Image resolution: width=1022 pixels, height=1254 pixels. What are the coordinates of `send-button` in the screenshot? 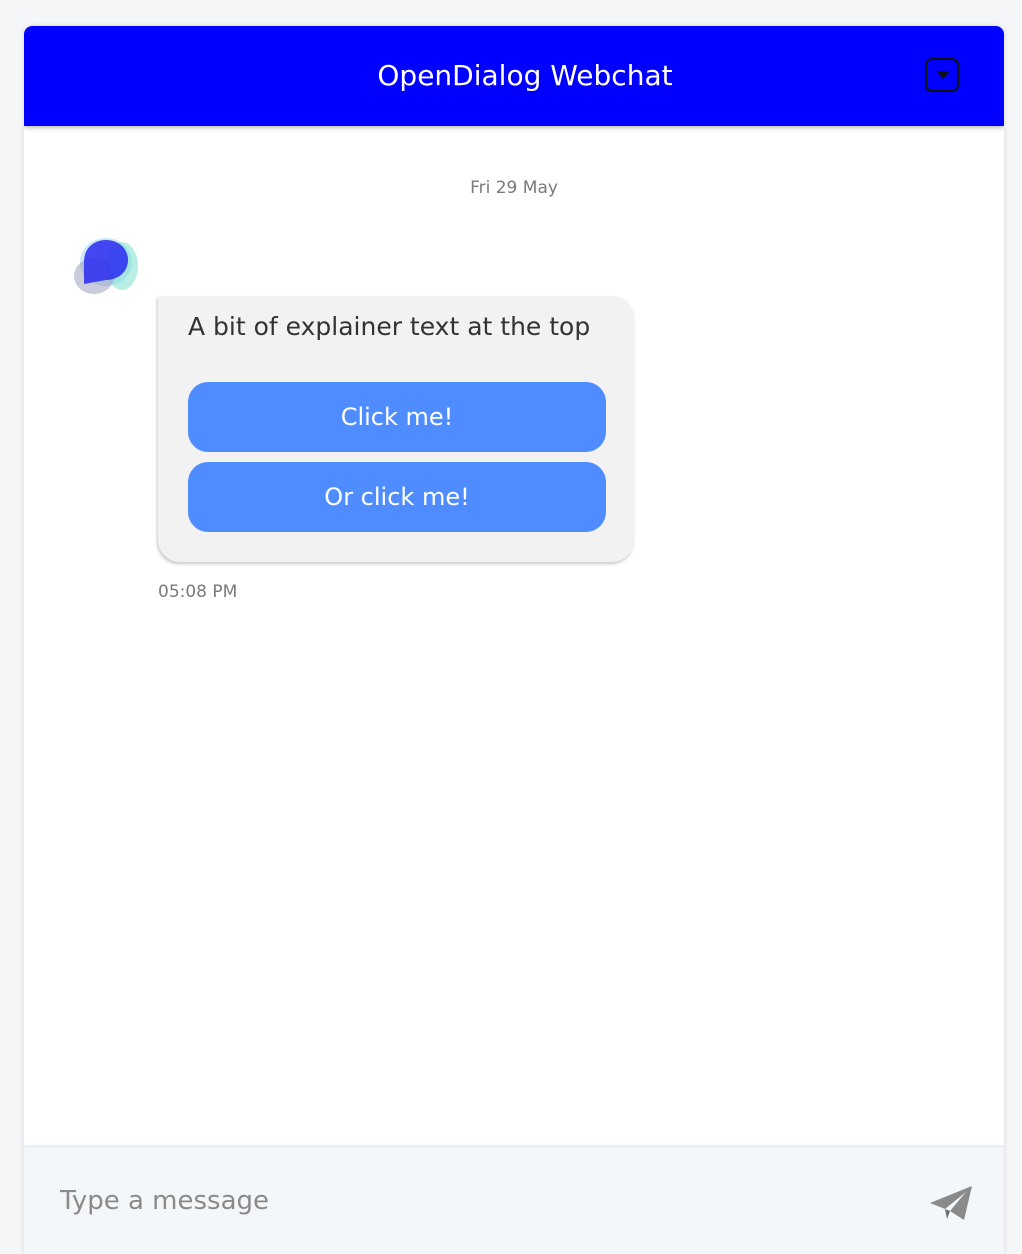 It's located at (951, 1203).